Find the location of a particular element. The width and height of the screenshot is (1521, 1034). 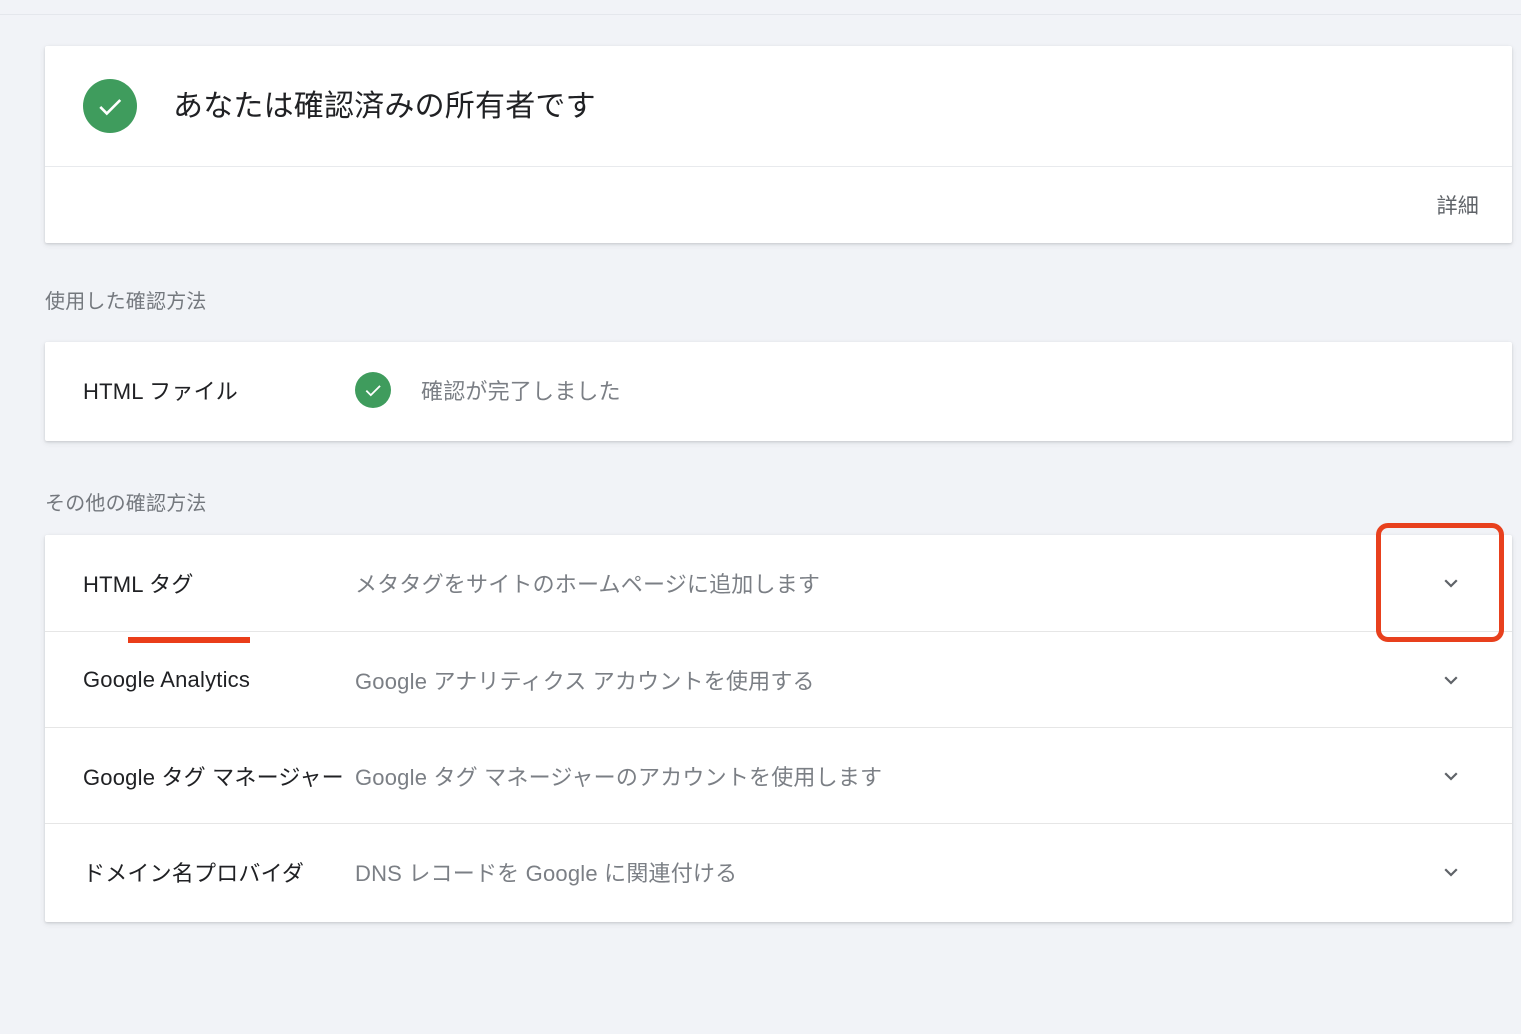

other-method-name: Google タグ マネージャー is located at coordinates (213, 777).